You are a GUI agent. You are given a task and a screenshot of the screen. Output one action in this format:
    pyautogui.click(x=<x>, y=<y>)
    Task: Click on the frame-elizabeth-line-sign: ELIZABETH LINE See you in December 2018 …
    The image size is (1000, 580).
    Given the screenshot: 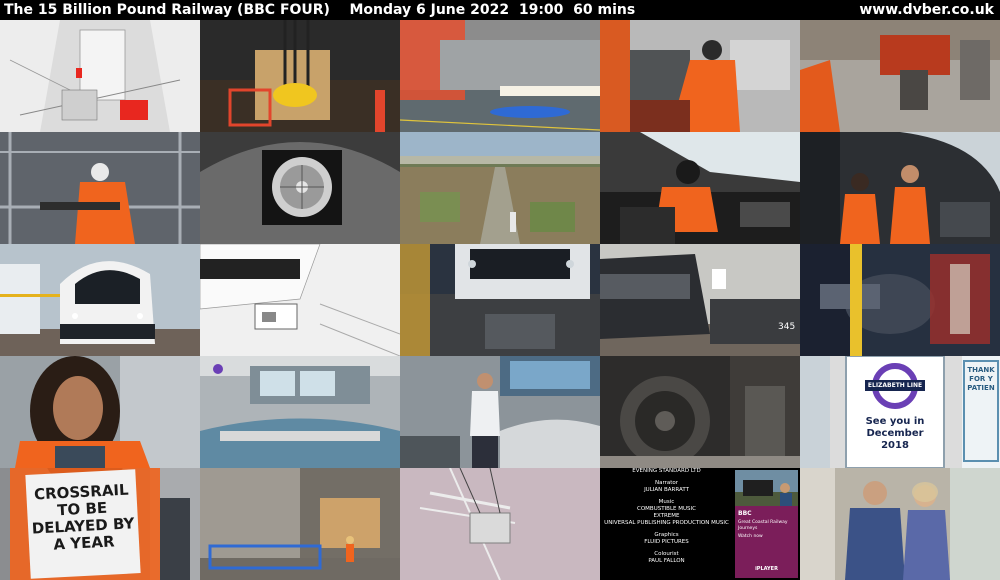 What is the action you would take?
    pyautogui.click(x=900, y=412)
    